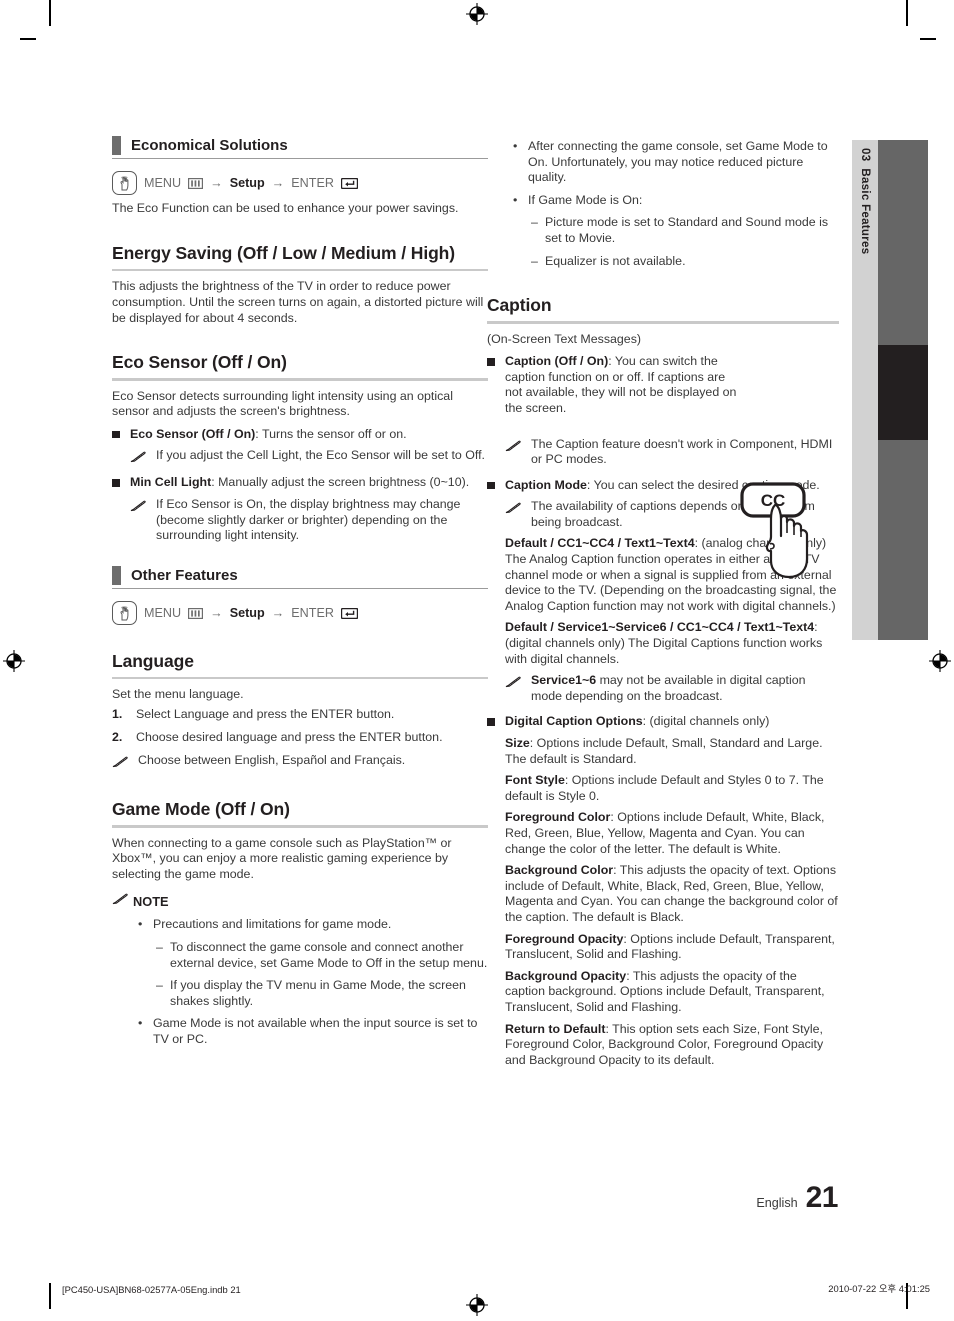 The image size is (954, 1321). I want to click on digital-option-1-label: Font Style, so click(535, 780).